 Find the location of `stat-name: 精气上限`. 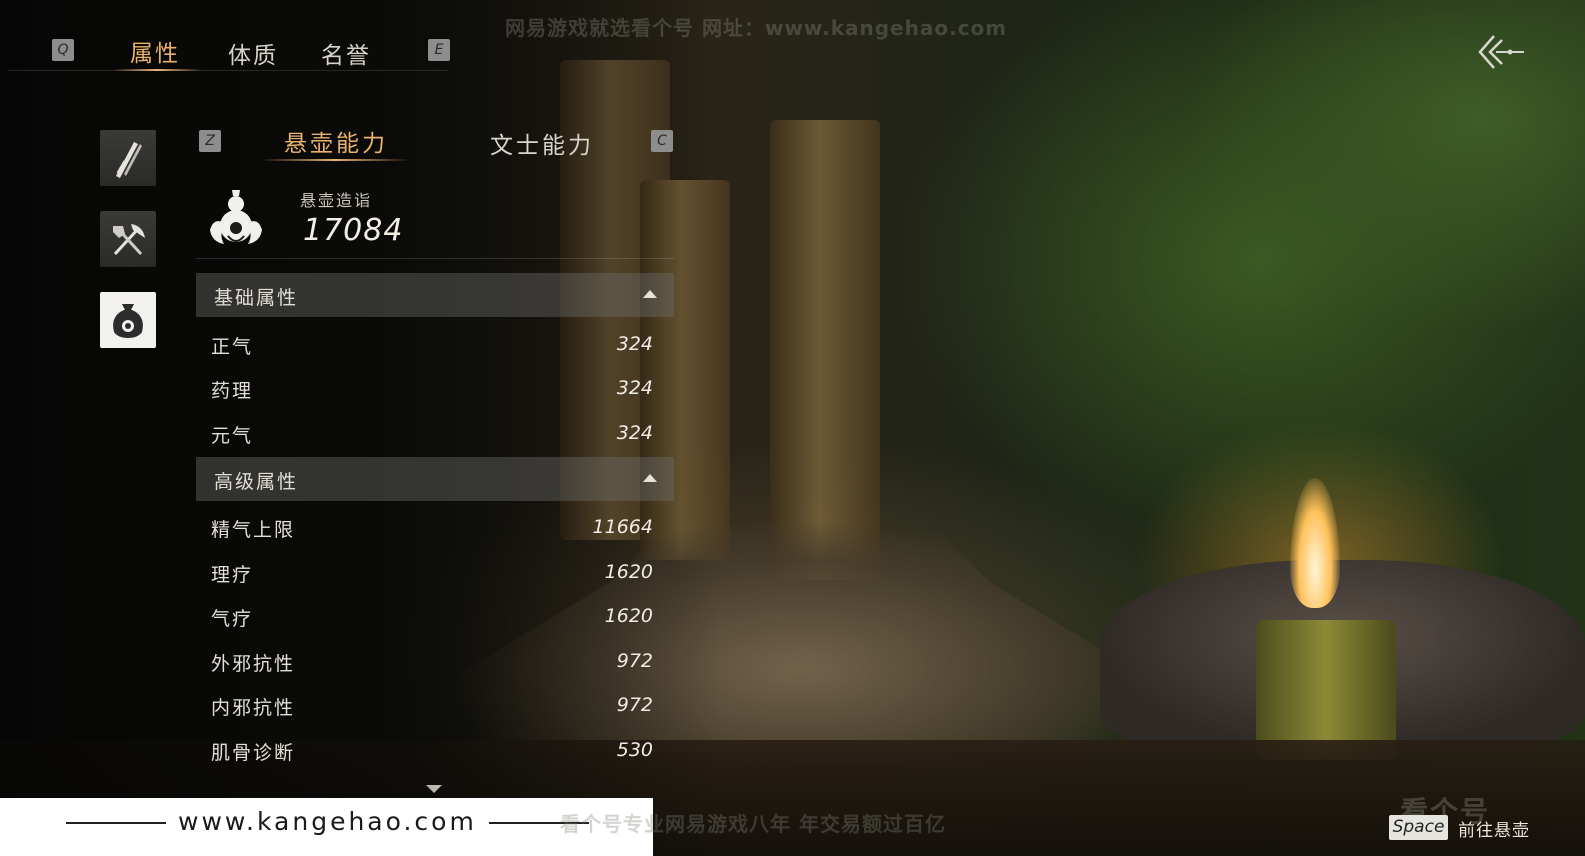

stat-name: 精气上限 is located at coordinates (253, 530).